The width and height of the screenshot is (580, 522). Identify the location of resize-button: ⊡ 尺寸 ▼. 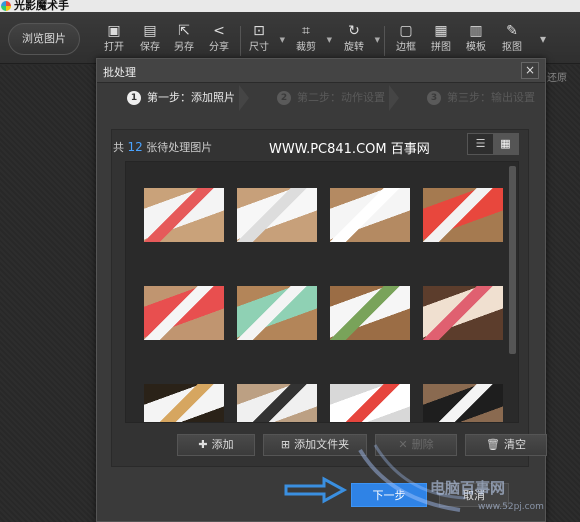
(263, 40).